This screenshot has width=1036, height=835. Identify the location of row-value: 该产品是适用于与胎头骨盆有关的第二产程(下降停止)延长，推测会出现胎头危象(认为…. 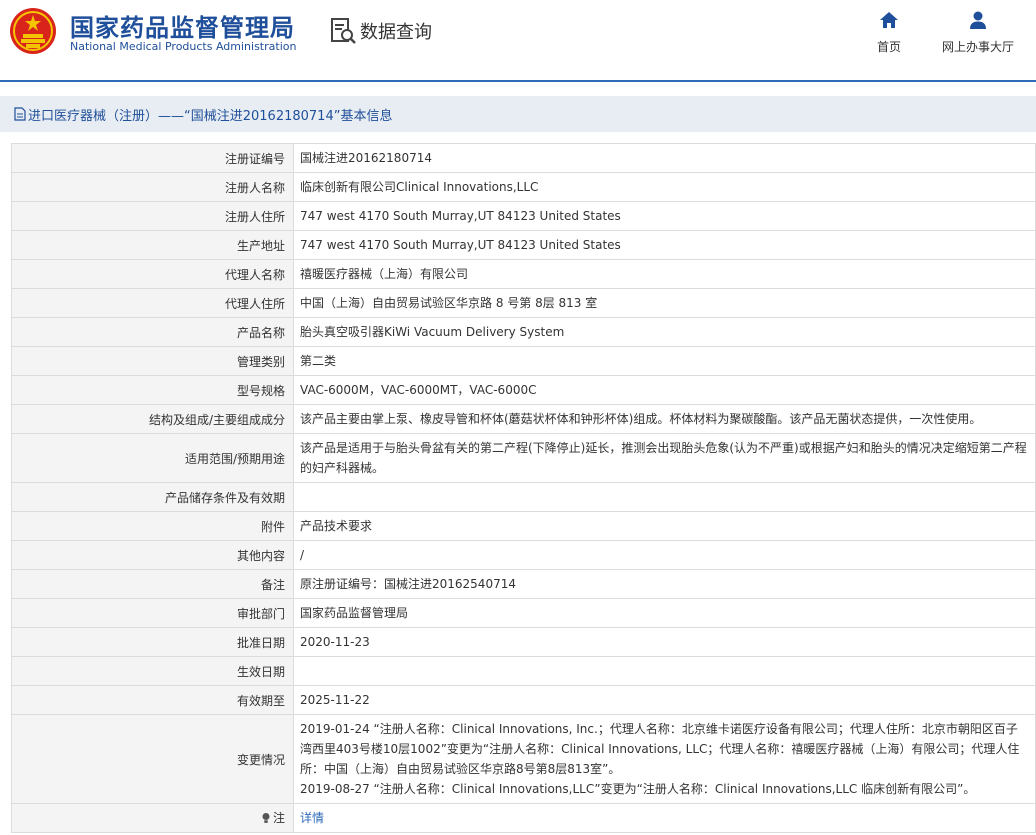
(664, 458).